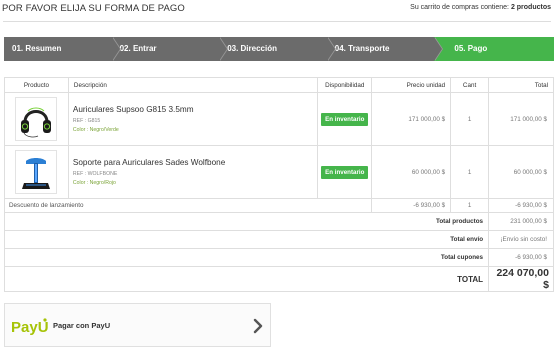 The height and width of the screenshot is (350, 559). I want to click on column-header-unit-price: Precio unidad, so click(411, 85).